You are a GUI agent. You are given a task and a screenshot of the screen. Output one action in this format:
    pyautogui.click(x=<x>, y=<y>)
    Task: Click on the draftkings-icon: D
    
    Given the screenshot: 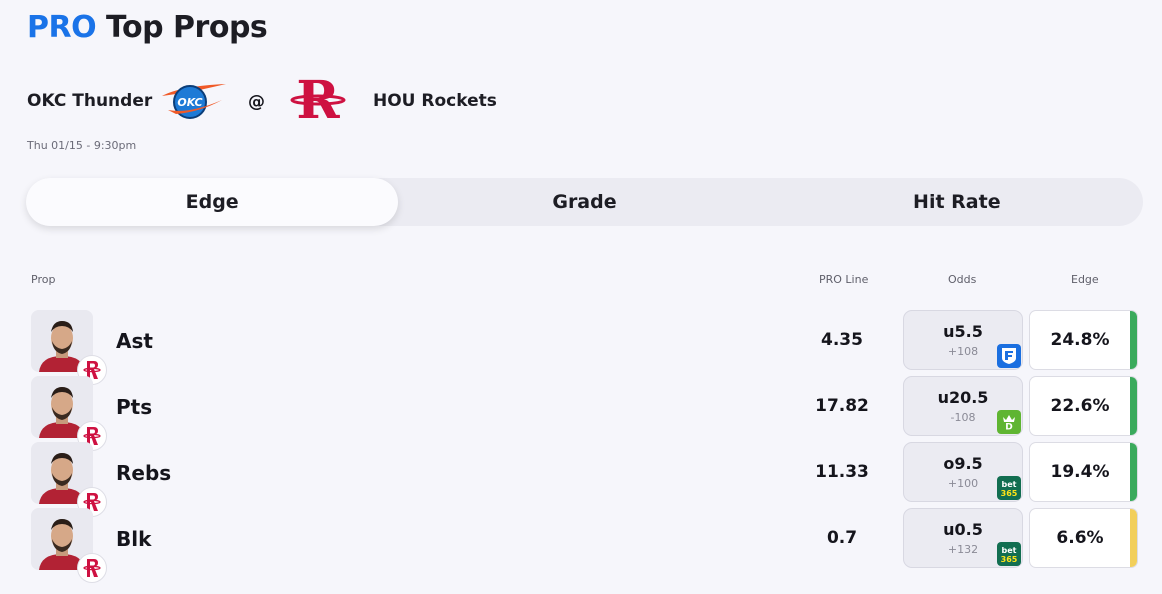 What is the action you would take?
    pyautogui.click(x=1009, y=422)
    